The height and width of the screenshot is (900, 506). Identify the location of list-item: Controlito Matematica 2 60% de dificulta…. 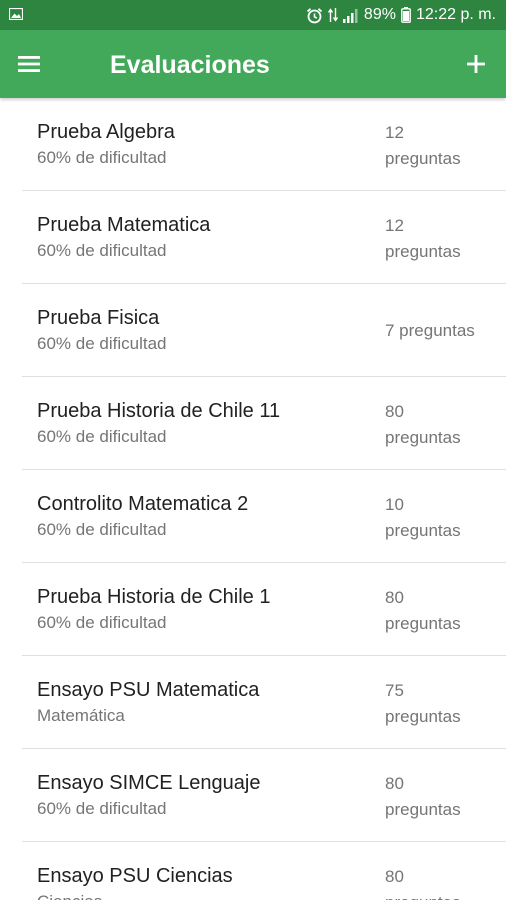
(264, 516).